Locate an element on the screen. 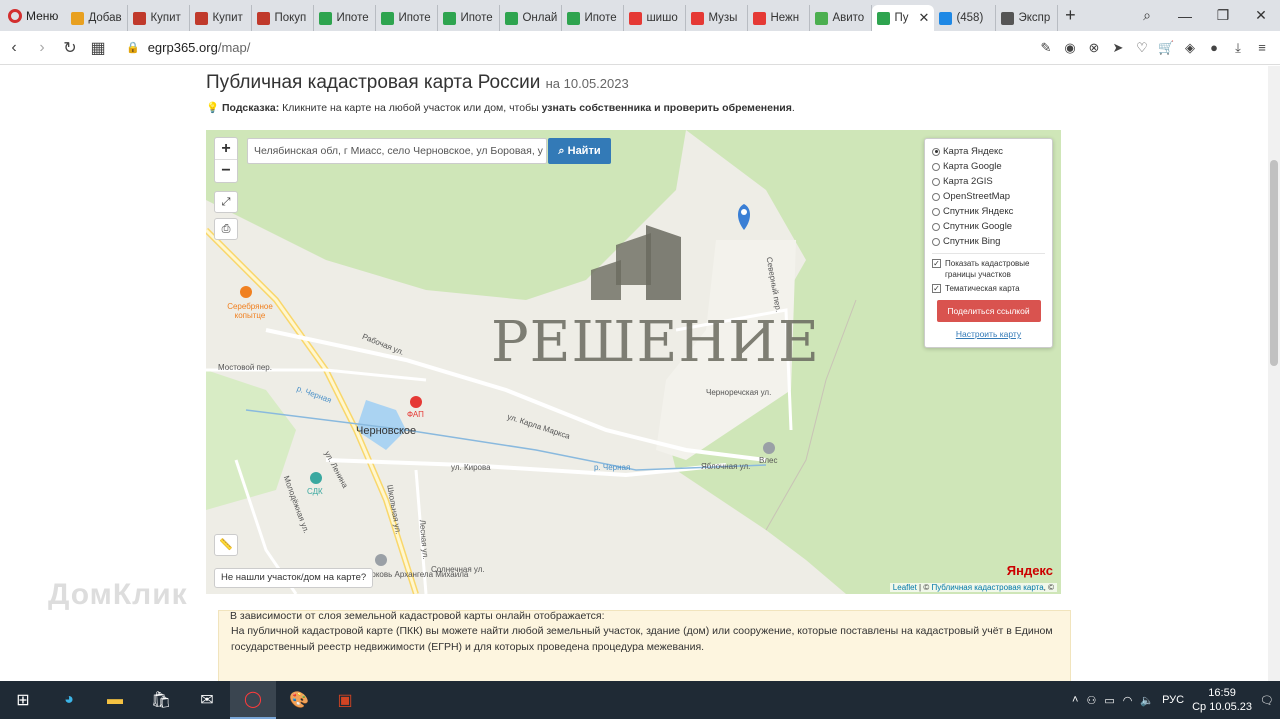  cart-icon: 🛒 is located at coordinates (1166, 48).